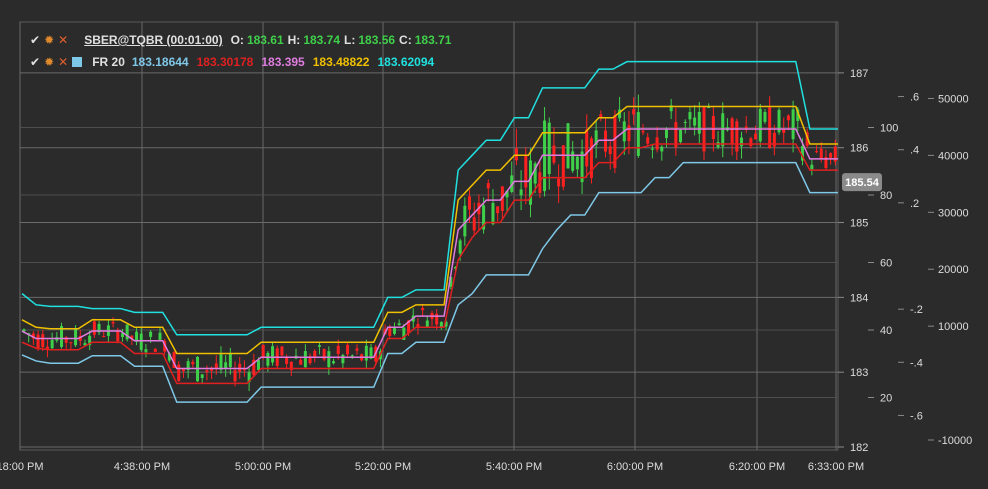 This screenshot has width=988, height=489. What do you see at coordinates (914, 204) in the screenshot?
I see `fr-tick-label: .2` at bounding box center [914, 204].